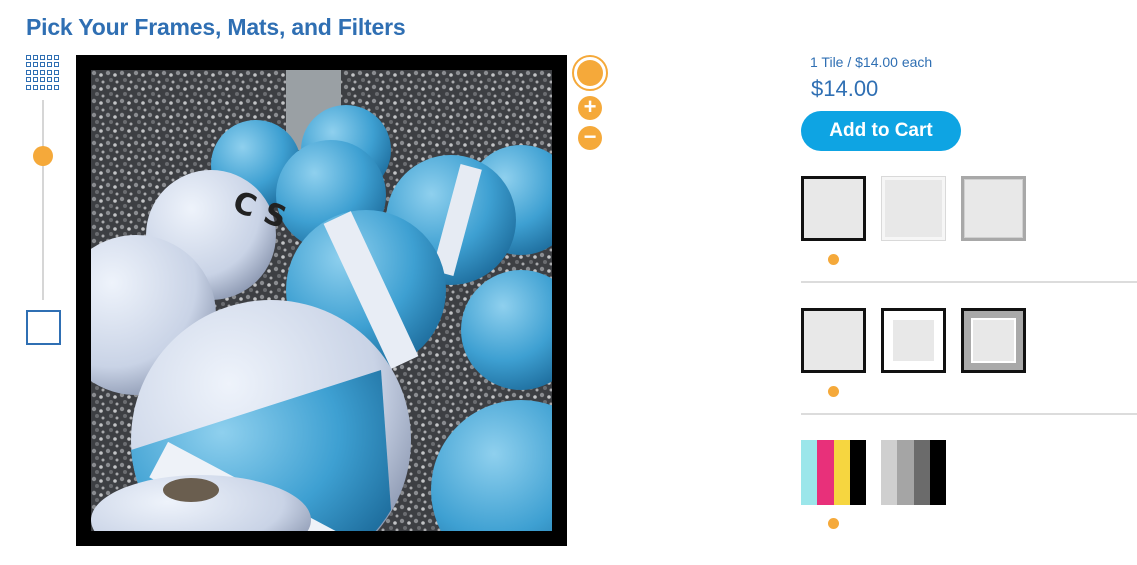 The width and height of the screenshot is (1137, 565). What do you see at coordinates (833, 208) in the screenshot?
I see `black-frame-option` at bounding box center [833, 208].